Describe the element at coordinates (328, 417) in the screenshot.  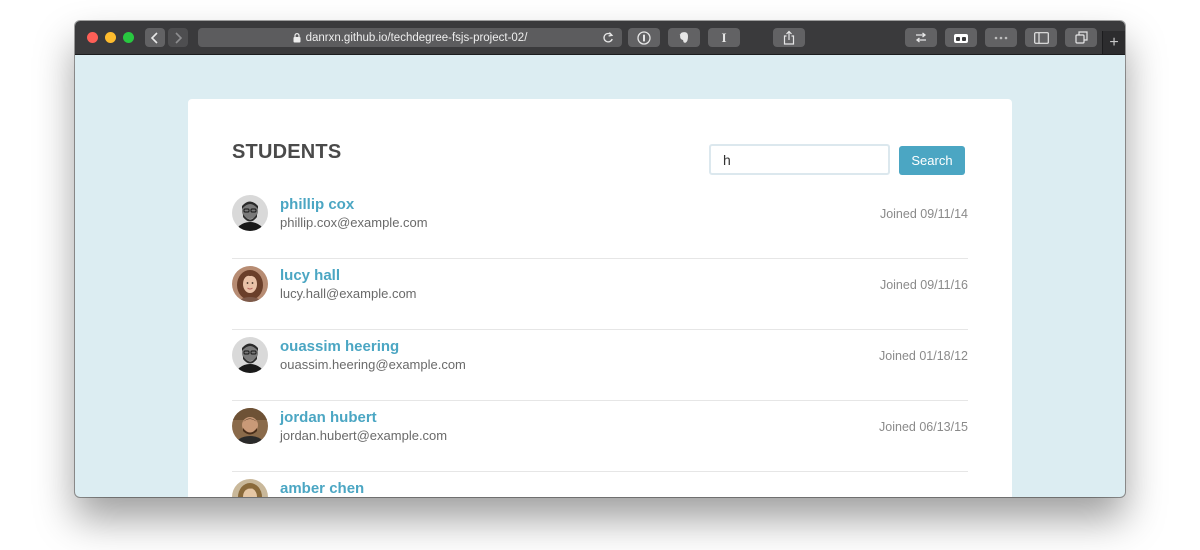
I see `student-name-link: jordan hubert` at that location.